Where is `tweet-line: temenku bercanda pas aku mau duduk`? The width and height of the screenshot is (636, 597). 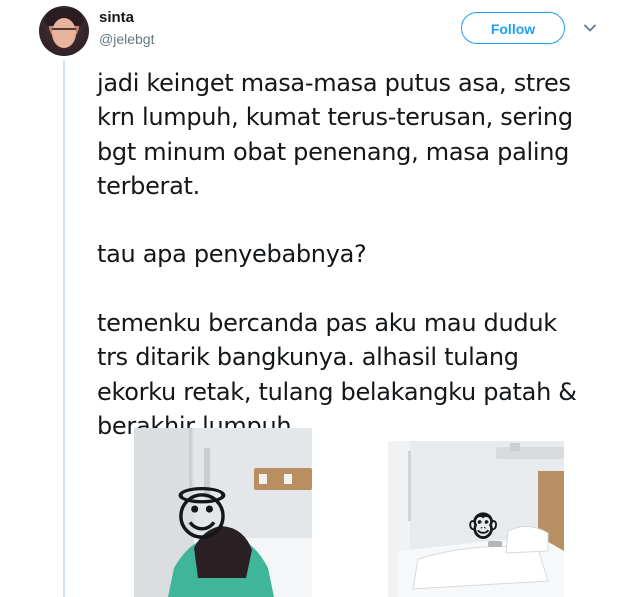 tweet-line: temenku bercanda pas aku mau duduk is located at coordinates (327, 323).